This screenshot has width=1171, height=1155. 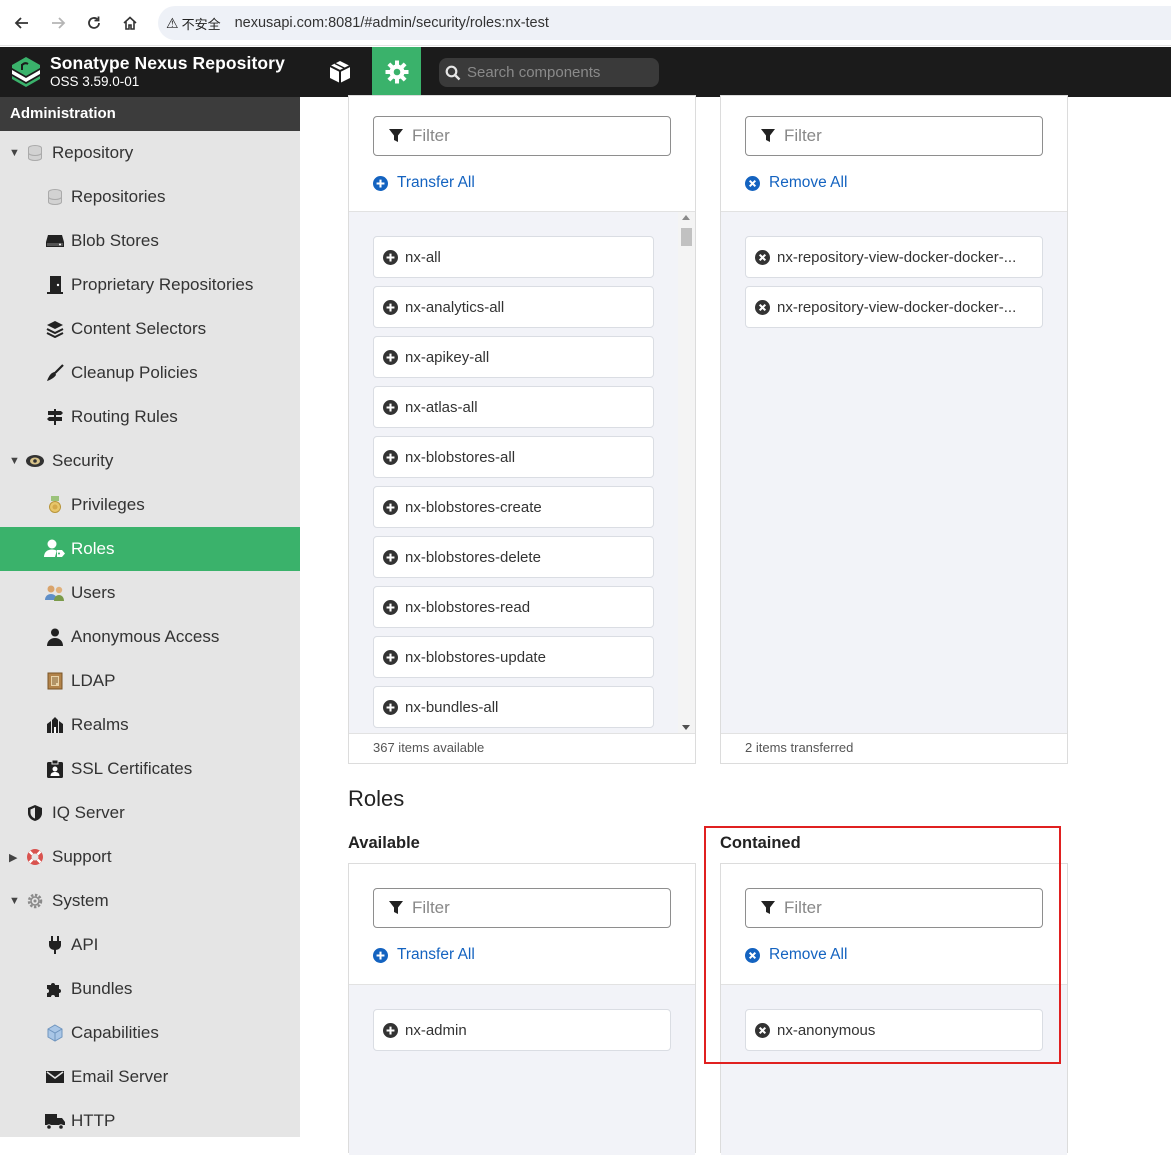 What do you see at coordinates (150, 1077) in the screenshot?
I see `sidebar-item-email-server: Email Server` at bounding box center [150, 1077].